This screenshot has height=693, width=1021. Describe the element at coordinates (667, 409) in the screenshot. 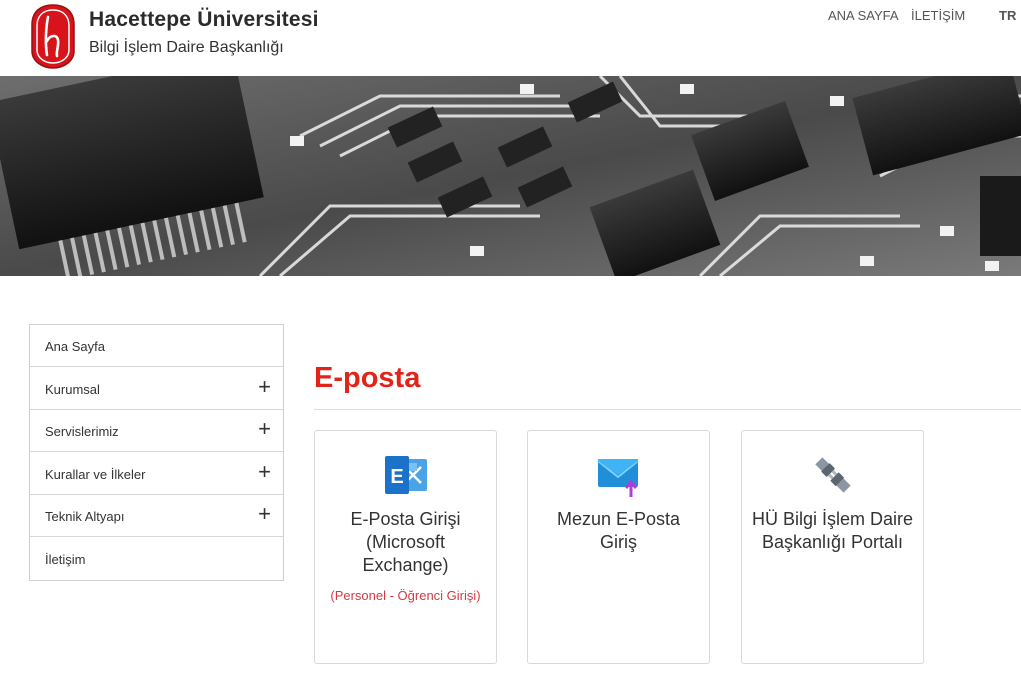

I see `title-divider` at that location.